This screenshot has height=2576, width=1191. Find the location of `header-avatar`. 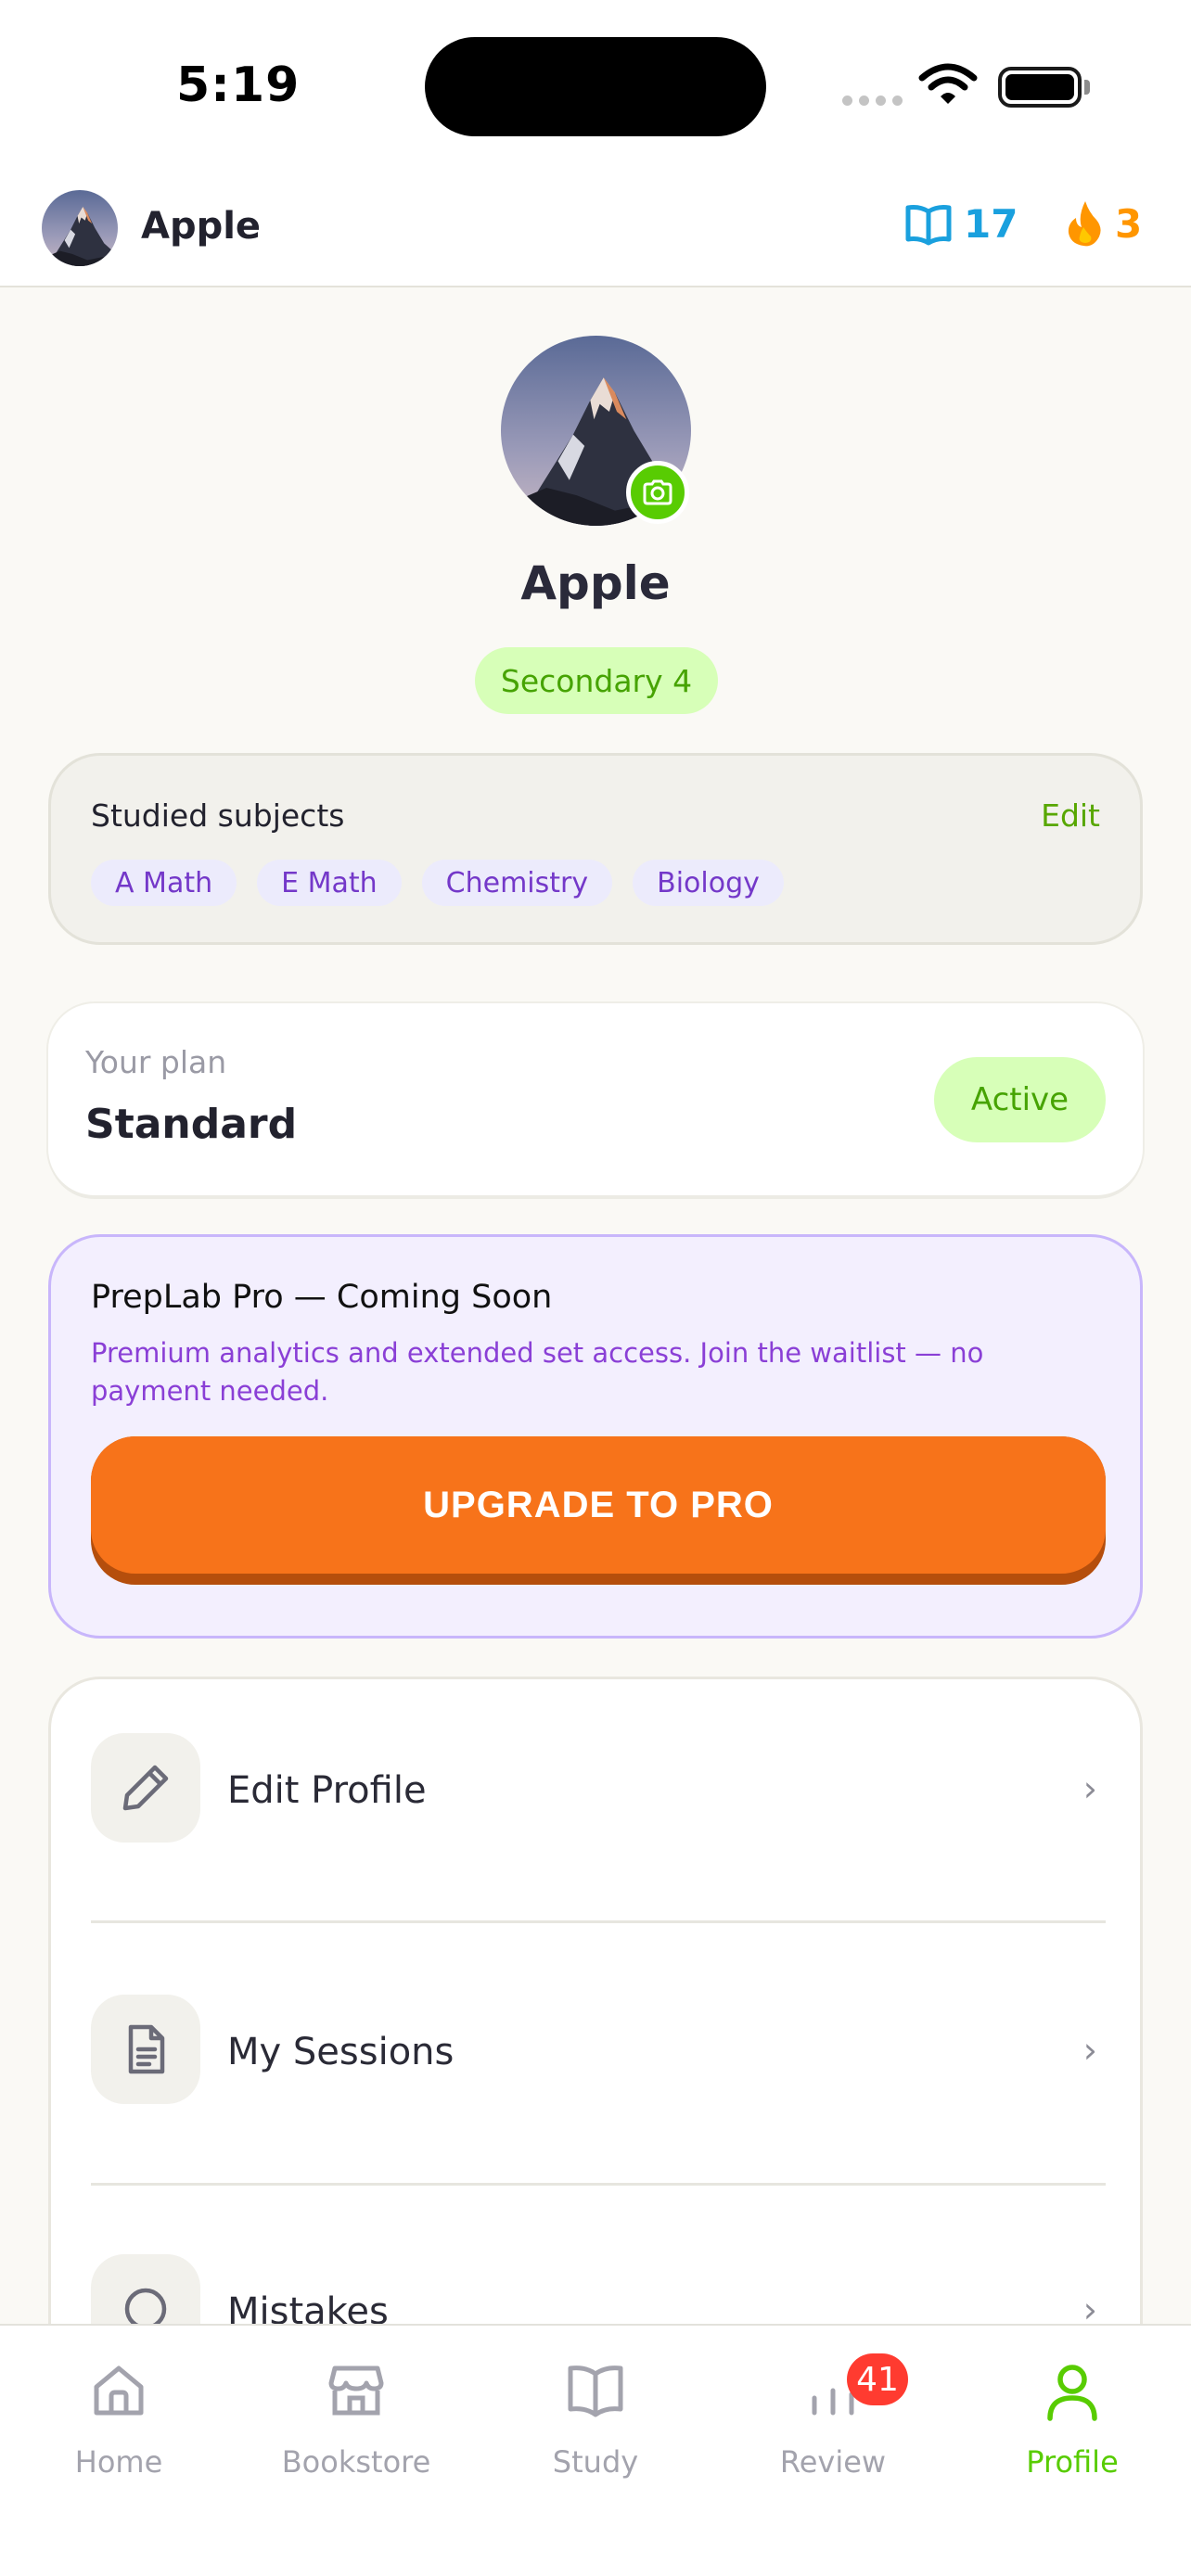

header-avatar is located at coordinates (80, 228).